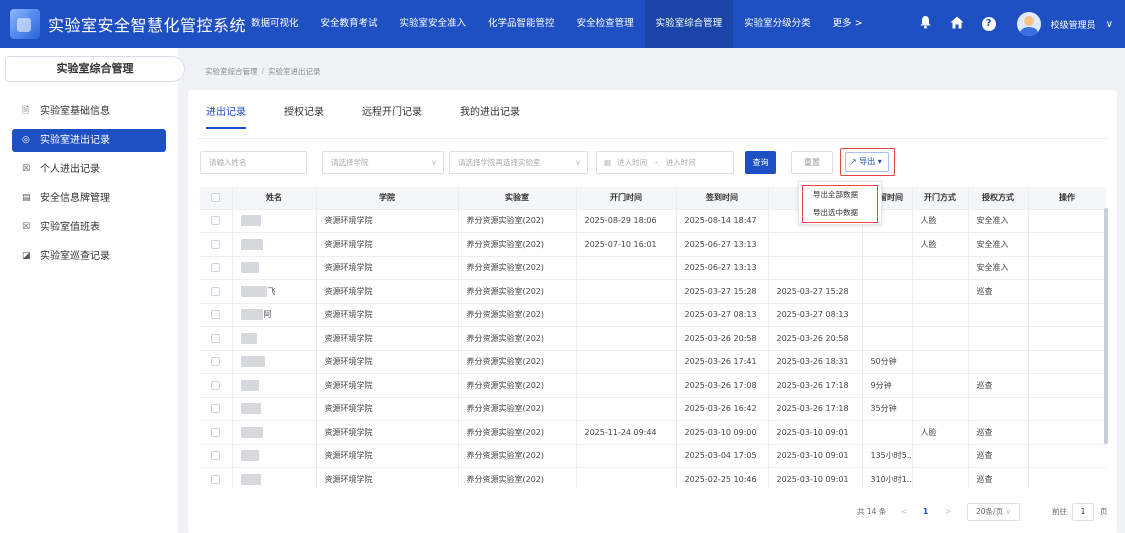 The width and height of the screenshot is (1125, 533). What do you see at coordinates (1106, 326) in the screenshot?
I see `table-scrollbar` at bounding box center [1106, 326].